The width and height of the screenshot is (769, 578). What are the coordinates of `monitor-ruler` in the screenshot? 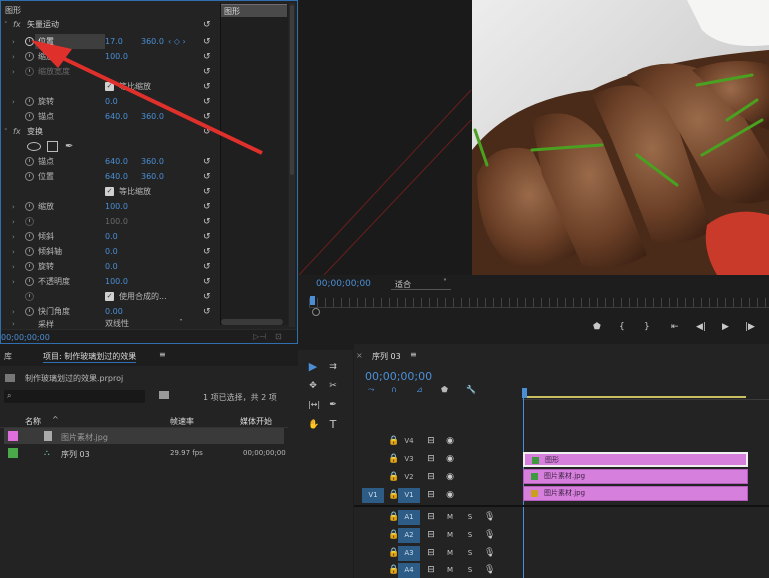 It's located at (539, 303).